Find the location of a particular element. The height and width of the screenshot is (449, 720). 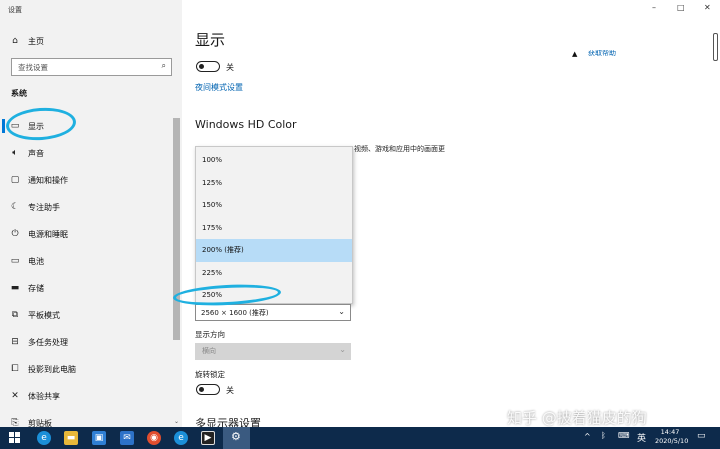

sidebar-item-power: ⏻ 电源和睡眠 is located at coordinates (91, 234).